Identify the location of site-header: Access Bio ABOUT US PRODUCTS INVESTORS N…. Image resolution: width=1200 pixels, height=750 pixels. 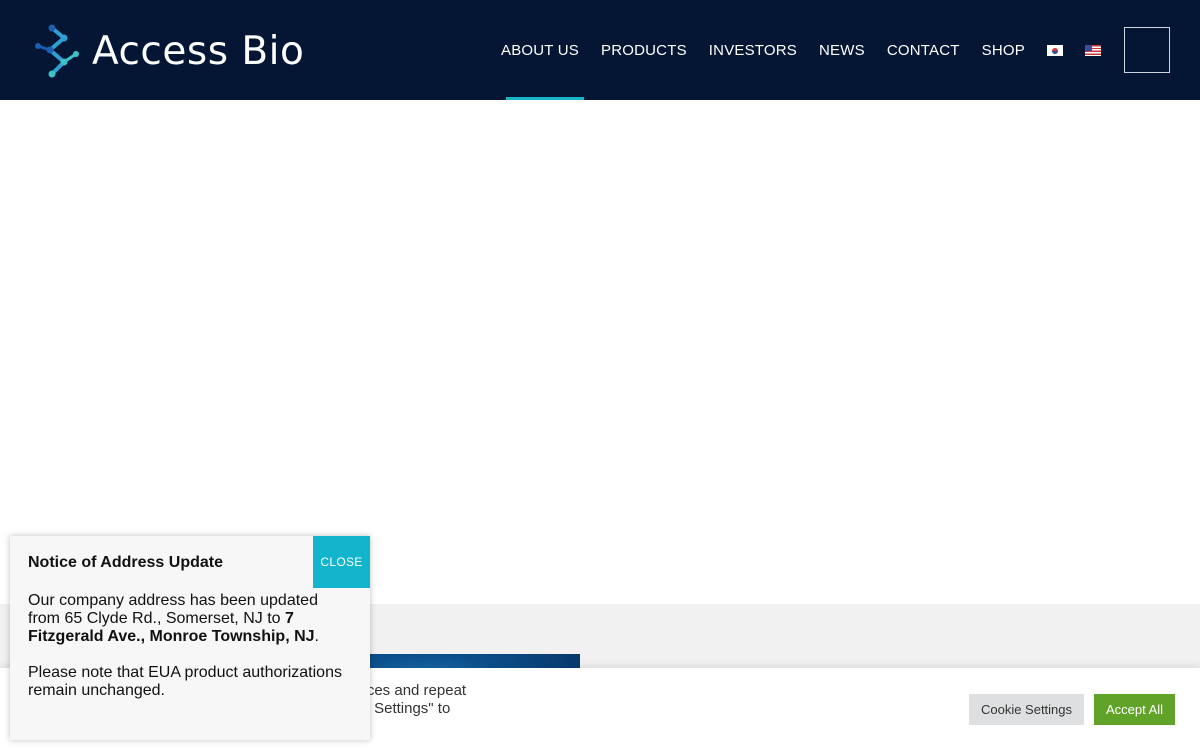
(600, 50).